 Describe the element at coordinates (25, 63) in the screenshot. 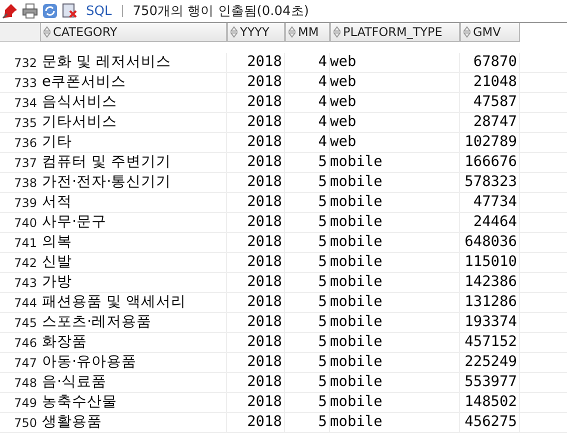

I see `row-number: 732` at that location.